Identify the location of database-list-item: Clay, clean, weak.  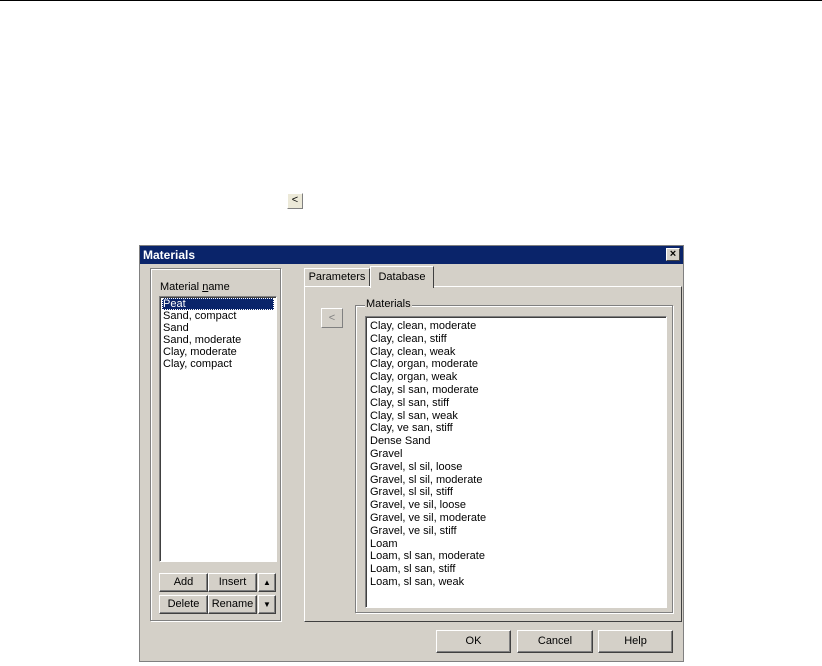
(516, 352).